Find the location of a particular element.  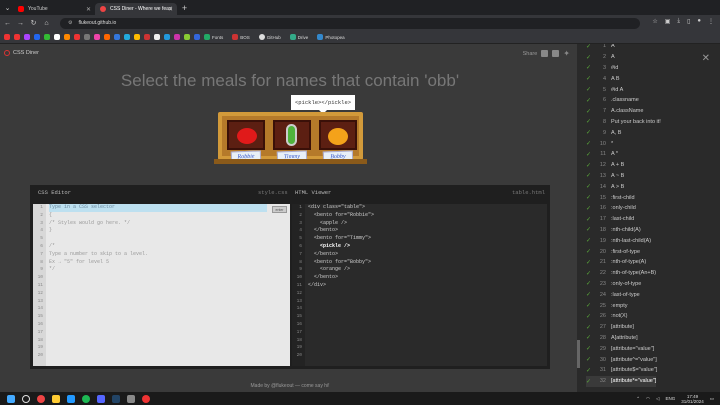

enter-button: enter is located at coordinates (279, 209).